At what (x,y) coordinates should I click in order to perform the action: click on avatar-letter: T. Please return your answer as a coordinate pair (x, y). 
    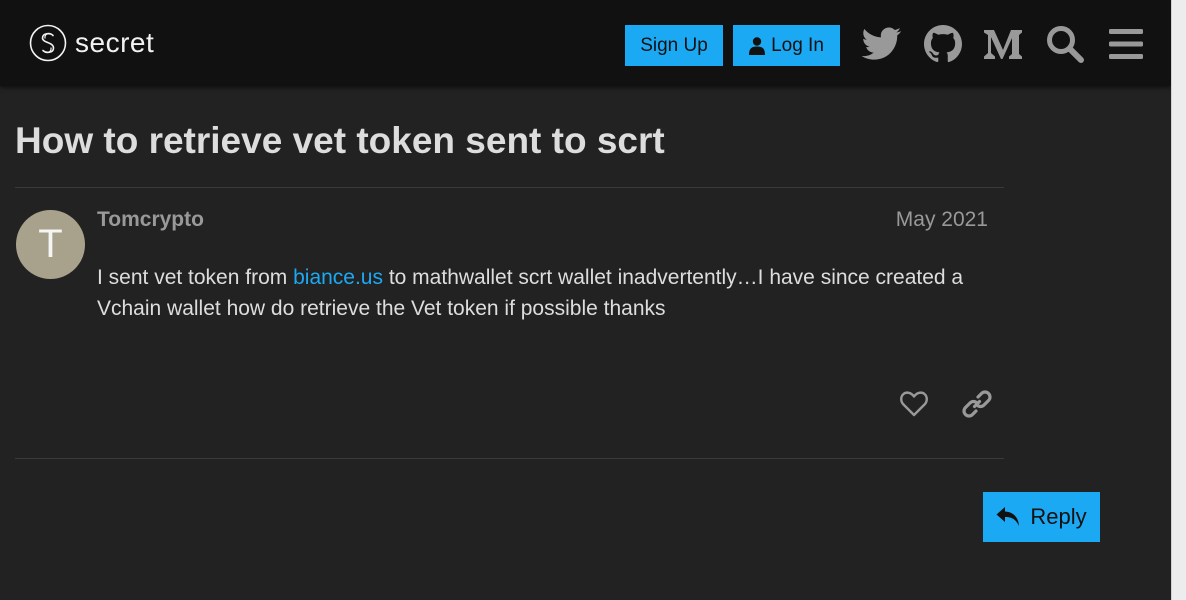
    Looking at the image, I should click on (50, 244).